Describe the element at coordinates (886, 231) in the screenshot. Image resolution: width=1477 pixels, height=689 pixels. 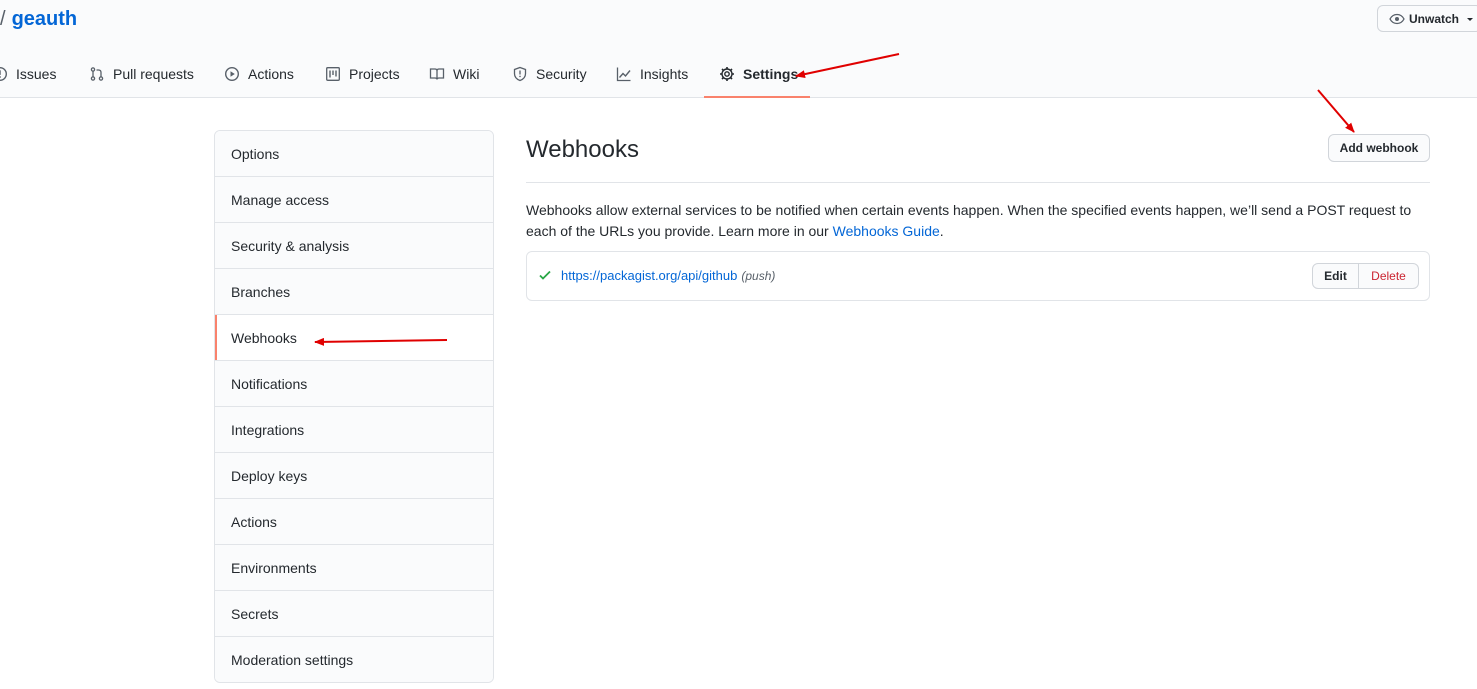
I see `webhooks-guide-link: Webhooks Guide` at that location.